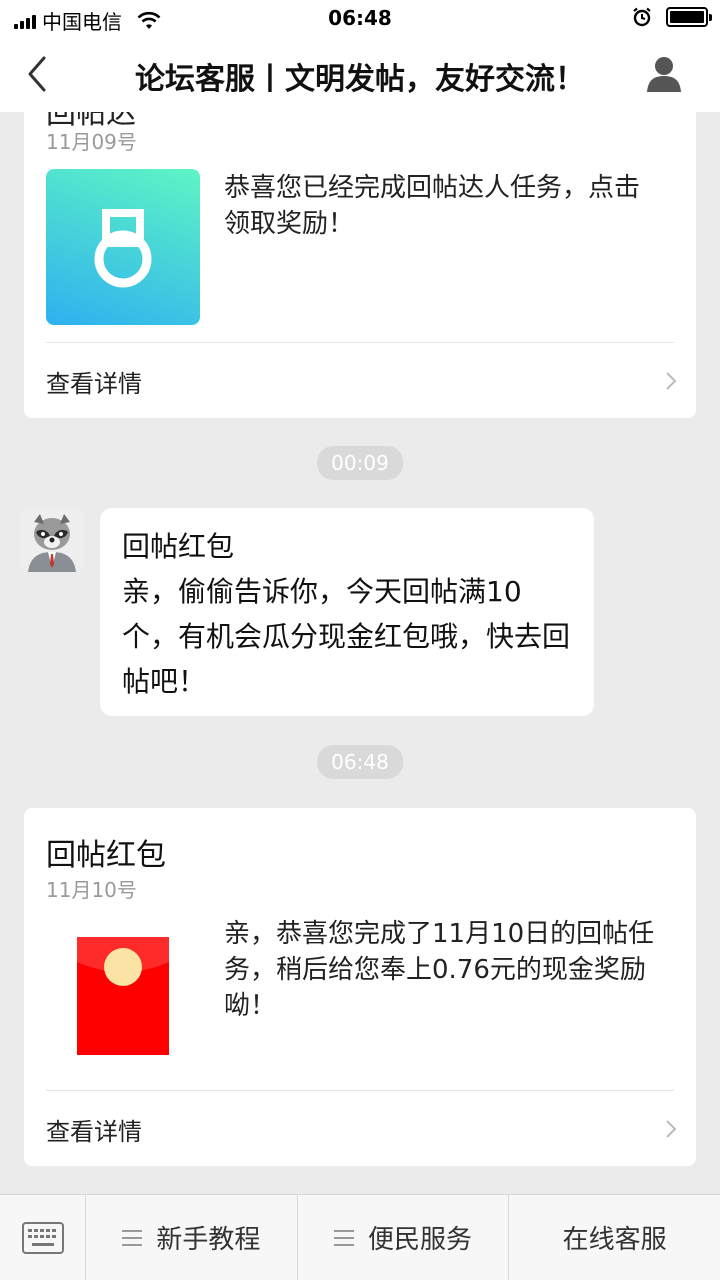 This screenshot has width=720, height=1280. Describe the element at coordinates (642, 17) in the screenshot. I see `alarm-icon` at that location.